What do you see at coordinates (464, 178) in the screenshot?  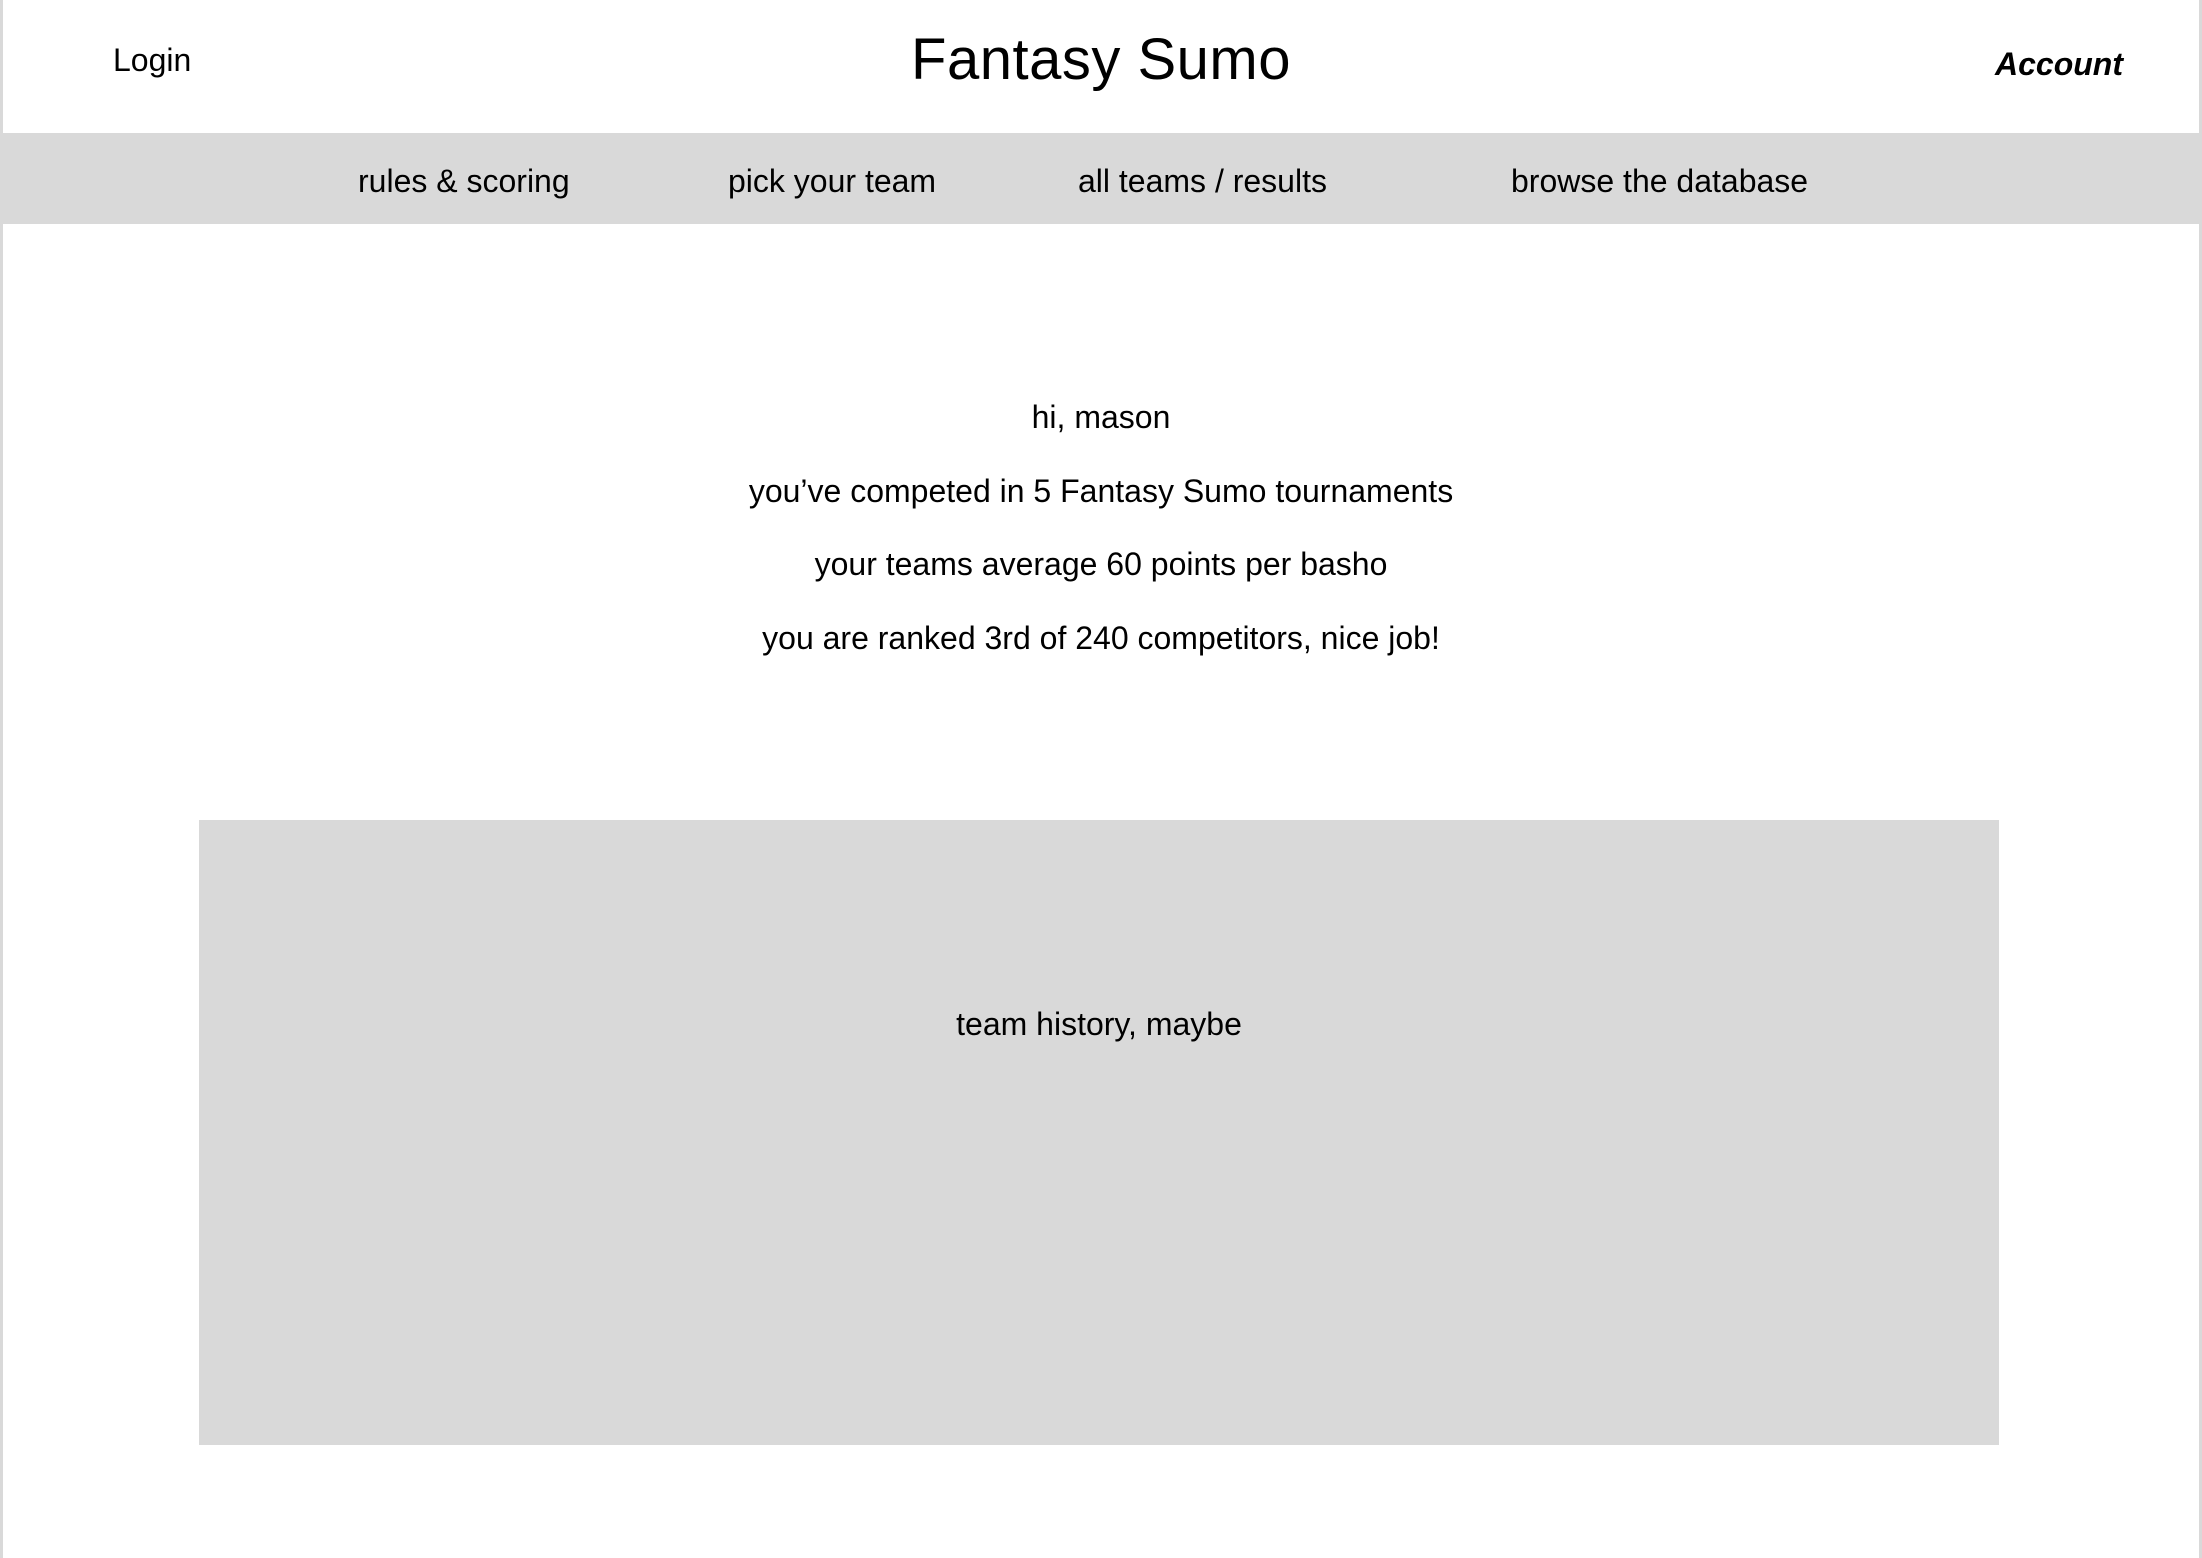 I see `nav-item-rules-scoring: rules & scoring` at bounding box center [464, 178].